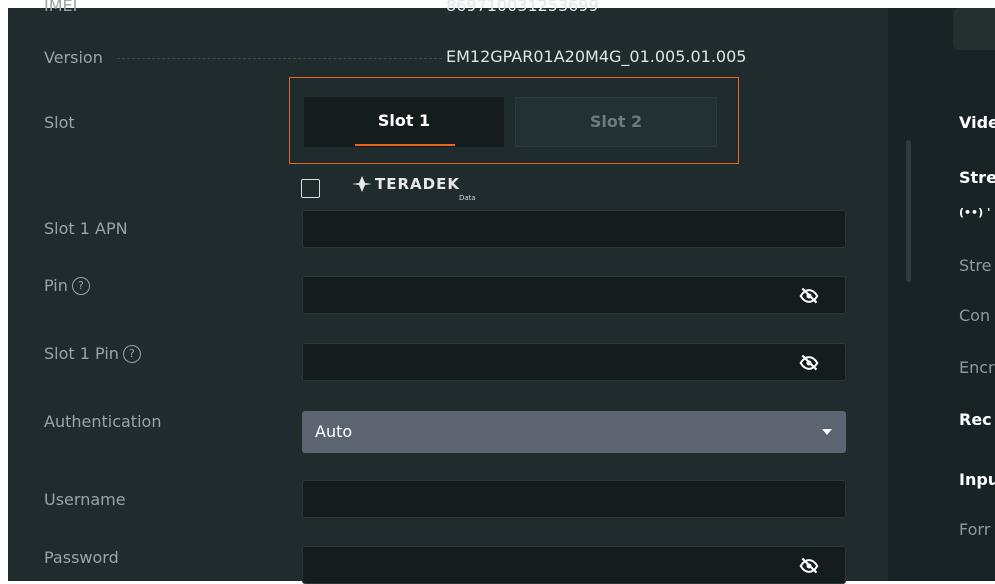  I want to click on right-side-panel, so click(941, 294).